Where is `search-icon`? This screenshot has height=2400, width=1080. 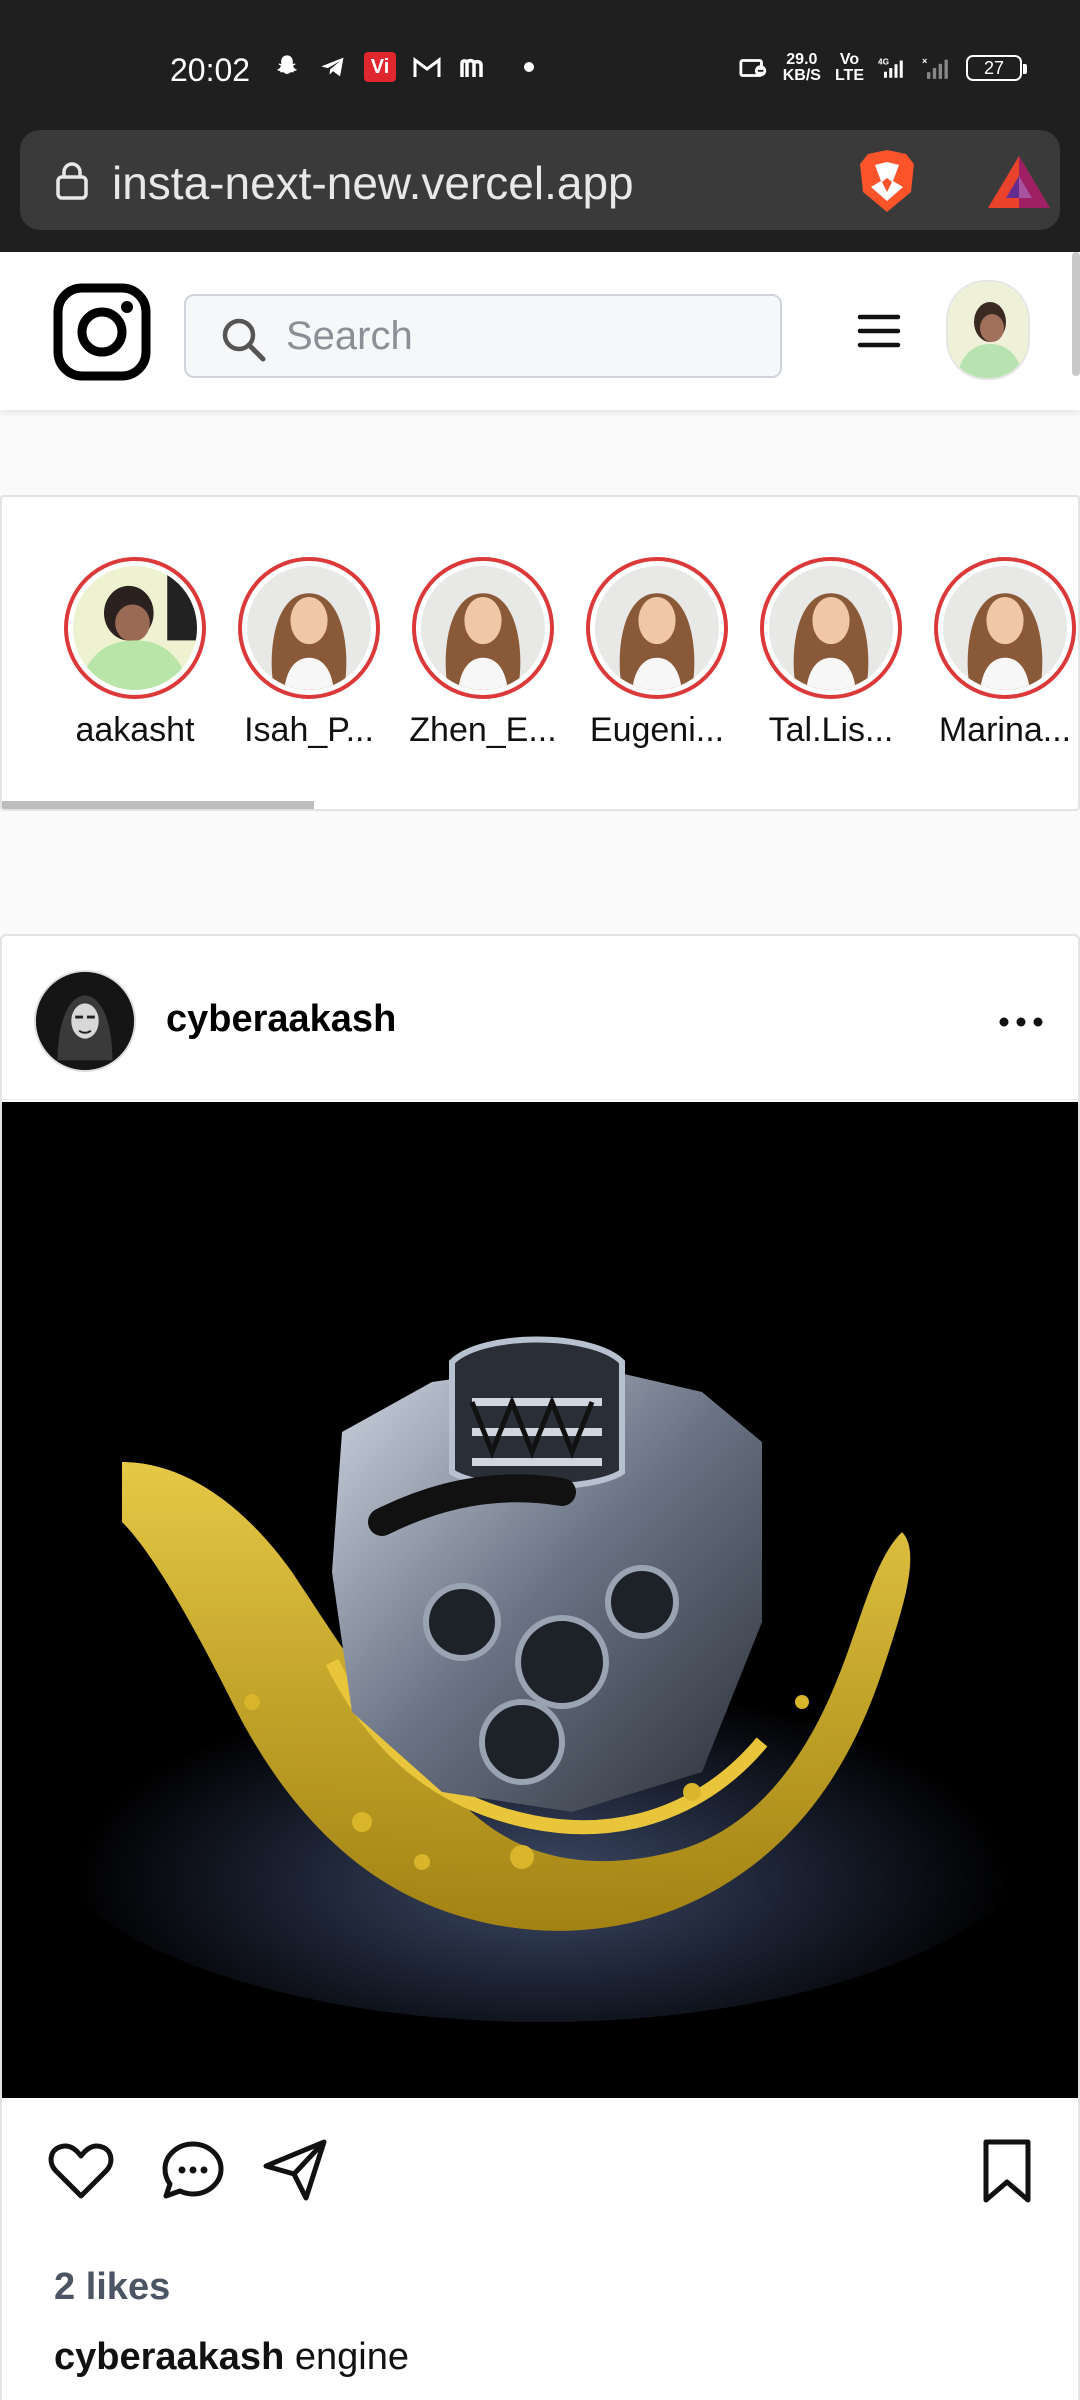
search-icon is located at coordinates (244, 340).